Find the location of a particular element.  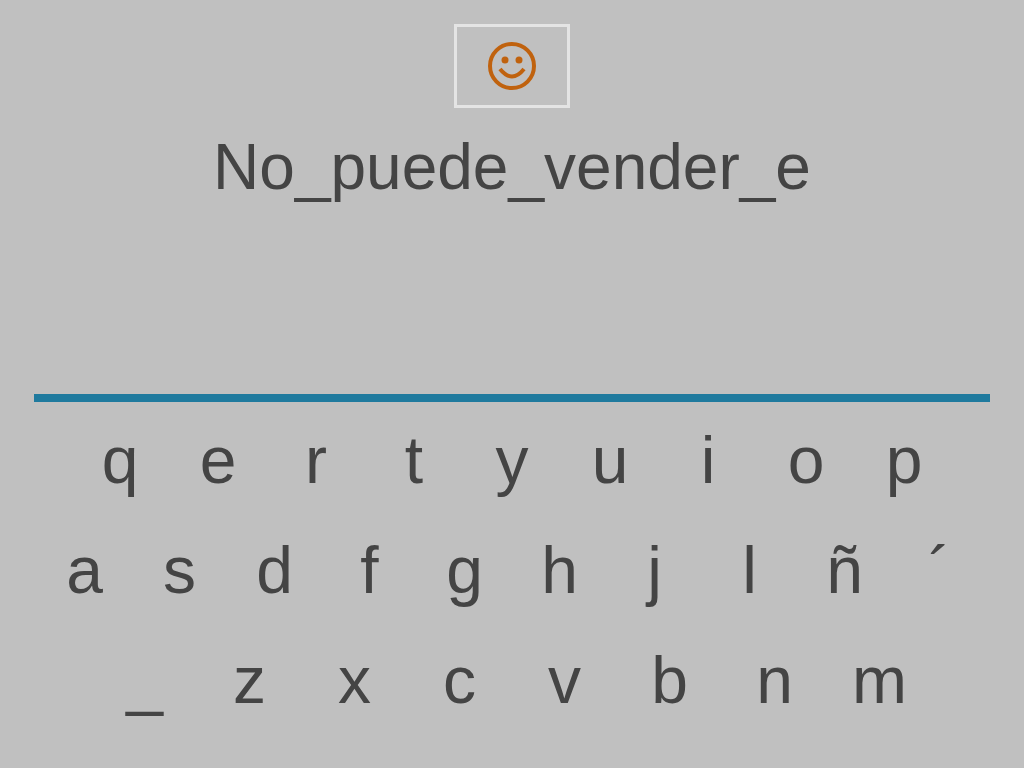

key-button: r is located at coordinates (316, 460).